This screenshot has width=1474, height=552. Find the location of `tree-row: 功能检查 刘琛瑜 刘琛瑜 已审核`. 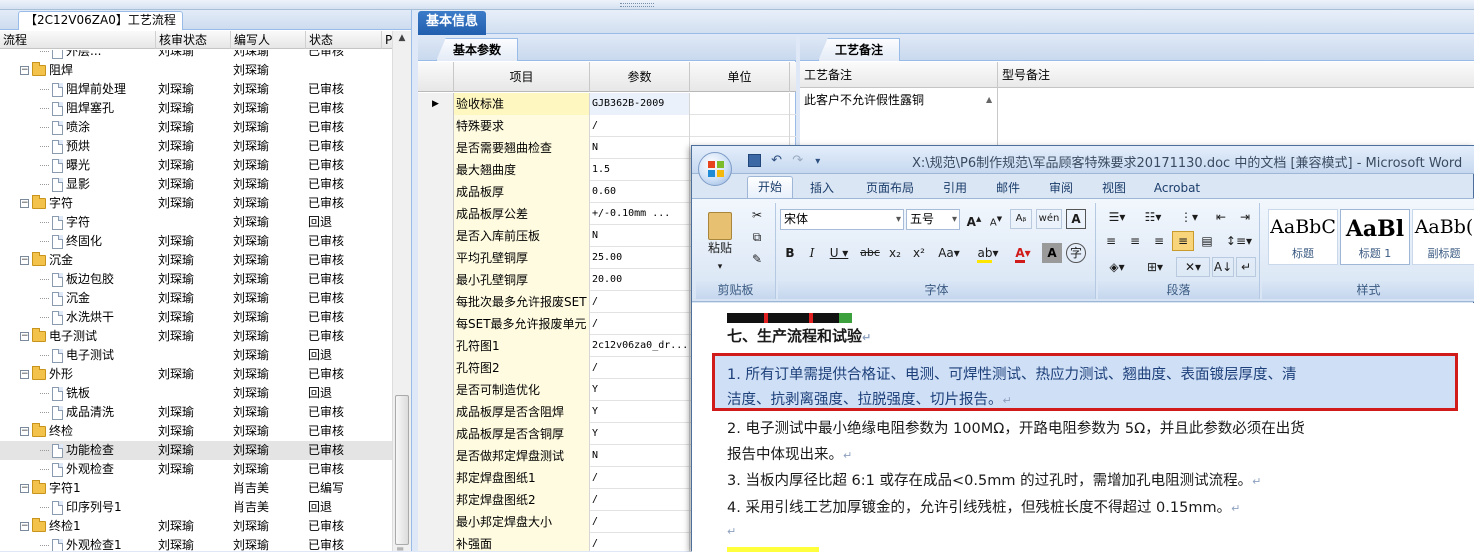

tree-row: 功能检查 刘琛瑜 刘琛瑜 已审核 is located at coordinates (196, 450).